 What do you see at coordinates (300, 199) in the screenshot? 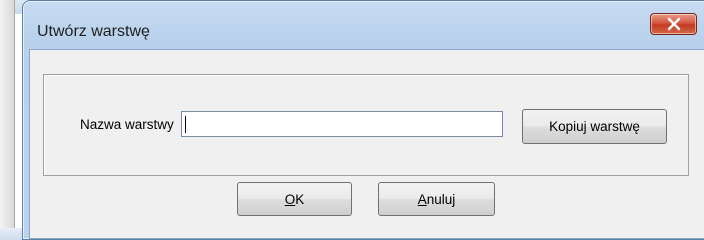
I see `ok-label-rest: K` at bounding box center [300, 199].